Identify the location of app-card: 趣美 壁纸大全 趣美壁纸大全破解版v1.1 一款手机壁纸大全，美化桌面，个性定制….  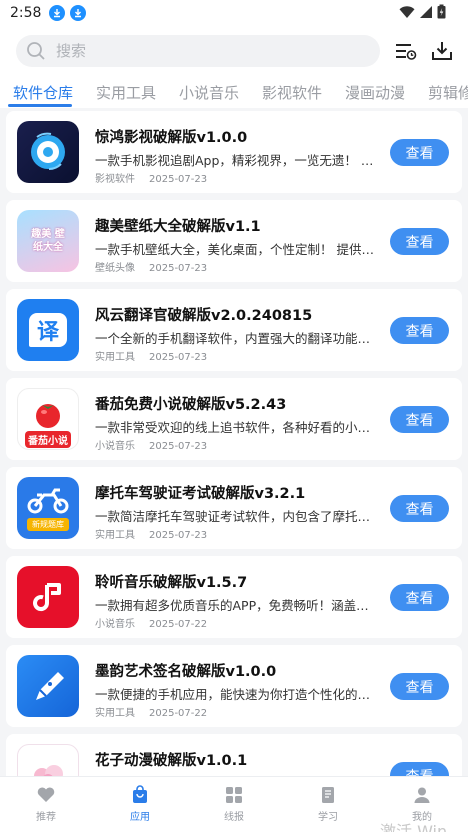
(234, 241).